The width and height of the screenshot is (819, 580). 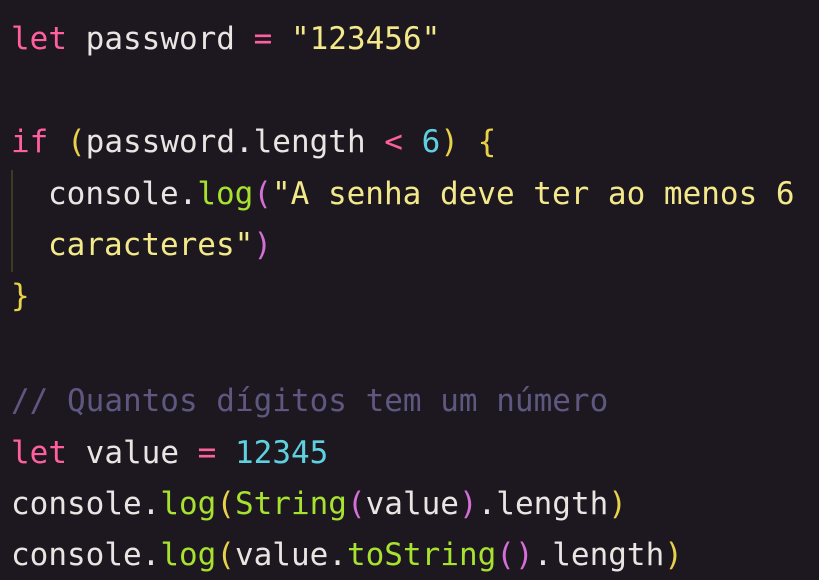 I want to click on operator: <, so click(x=393, y=142).